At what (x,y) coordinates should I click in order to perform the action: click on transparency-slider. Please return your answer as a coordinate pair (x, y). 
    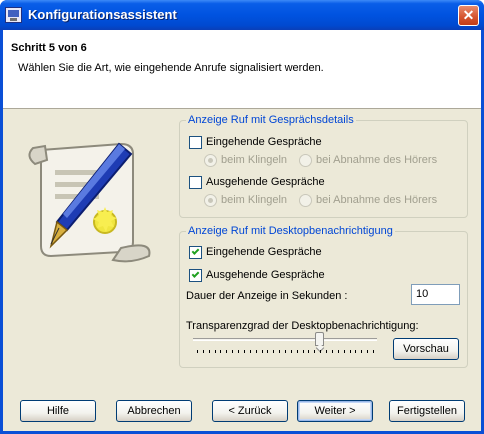
    Looking at the image, I should click on (285, 342).